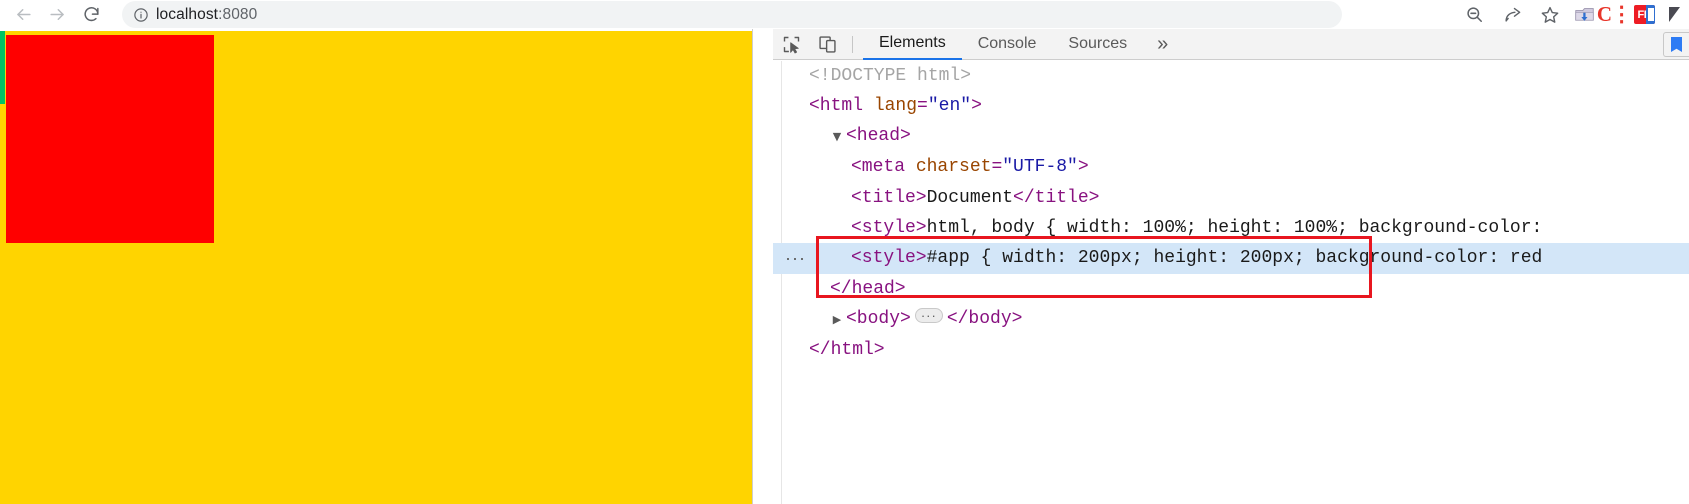  Describe the element at coordinates (827, 44) in the screenshot. I see `device-toolbar-icon` at that location.